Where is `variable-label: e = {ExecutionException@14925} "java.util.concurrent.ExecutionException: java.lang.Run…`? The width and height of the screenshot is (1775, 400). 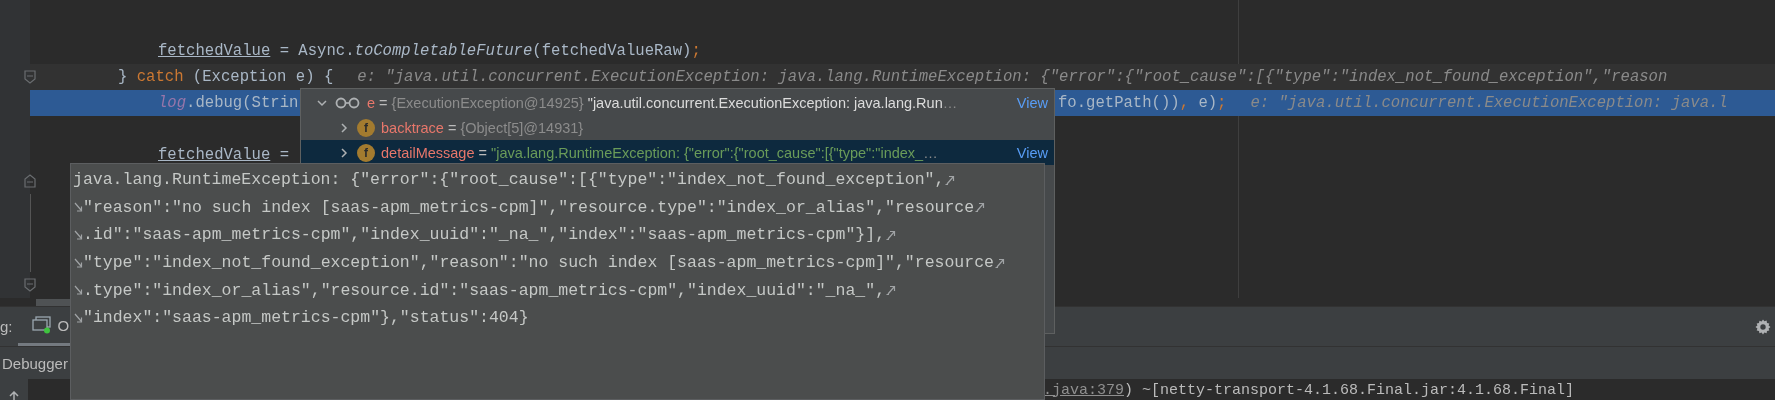 variable-label: e = {ExecutionException@14925} "java.util.concurrent.ExecutionException: java.lang.Run… is located at coordinates (662, 102).